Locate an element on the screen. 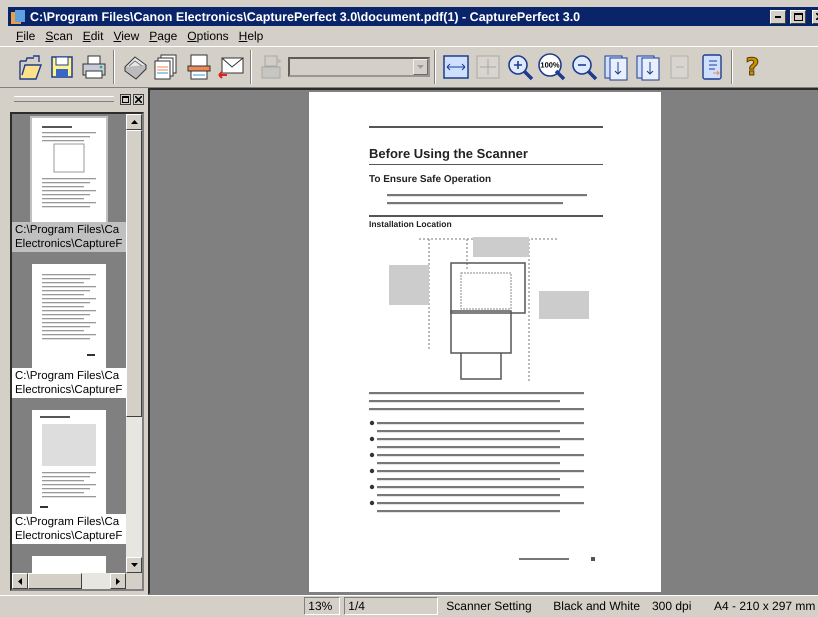  fit-page-icon is located at coordinates (487, 67).